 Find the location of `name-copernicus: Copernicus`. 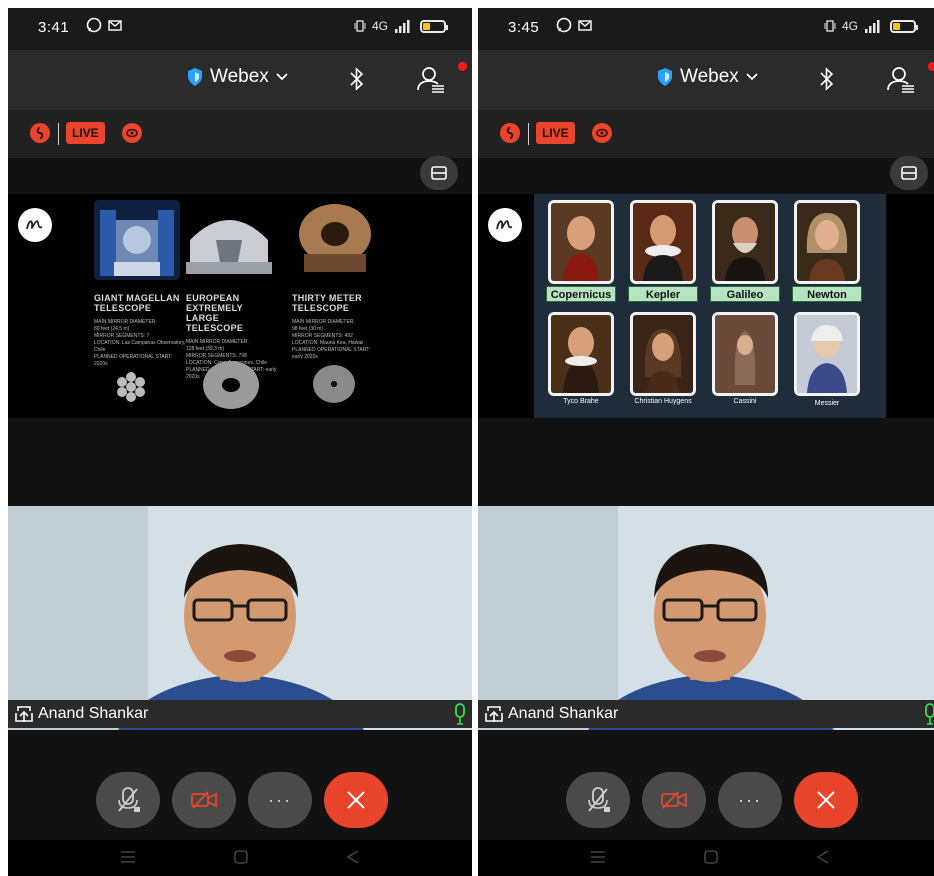

name-copernicus: Copernicus is located at coordinates (581, 294).